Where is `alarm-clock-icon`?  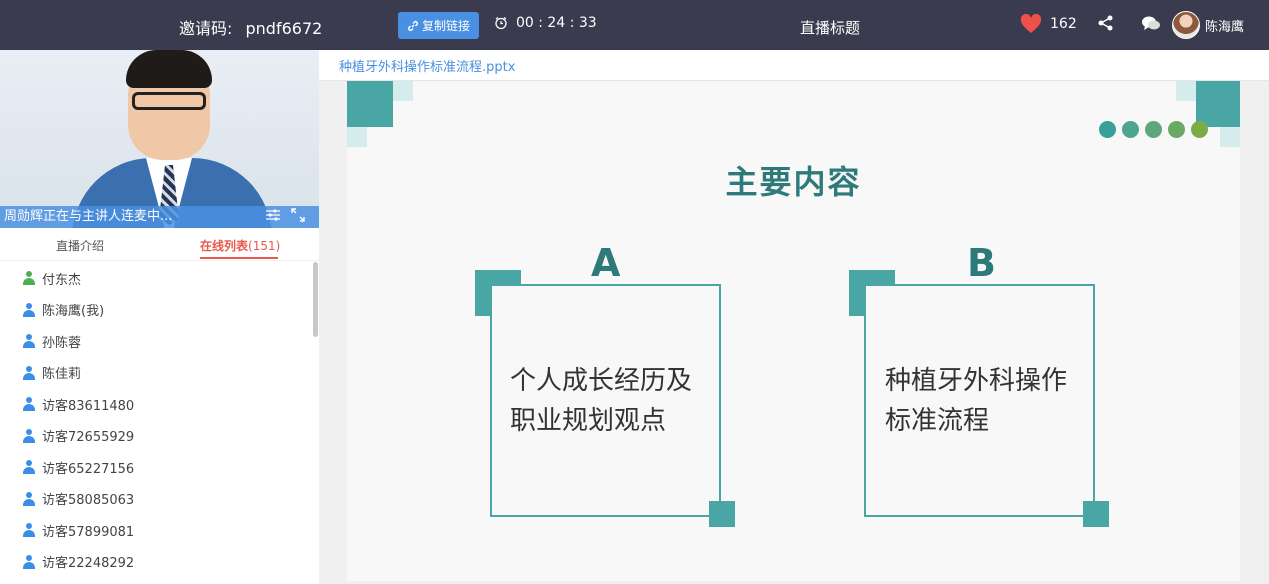 alarm-clock-icon is located at coordinates (501, 23).